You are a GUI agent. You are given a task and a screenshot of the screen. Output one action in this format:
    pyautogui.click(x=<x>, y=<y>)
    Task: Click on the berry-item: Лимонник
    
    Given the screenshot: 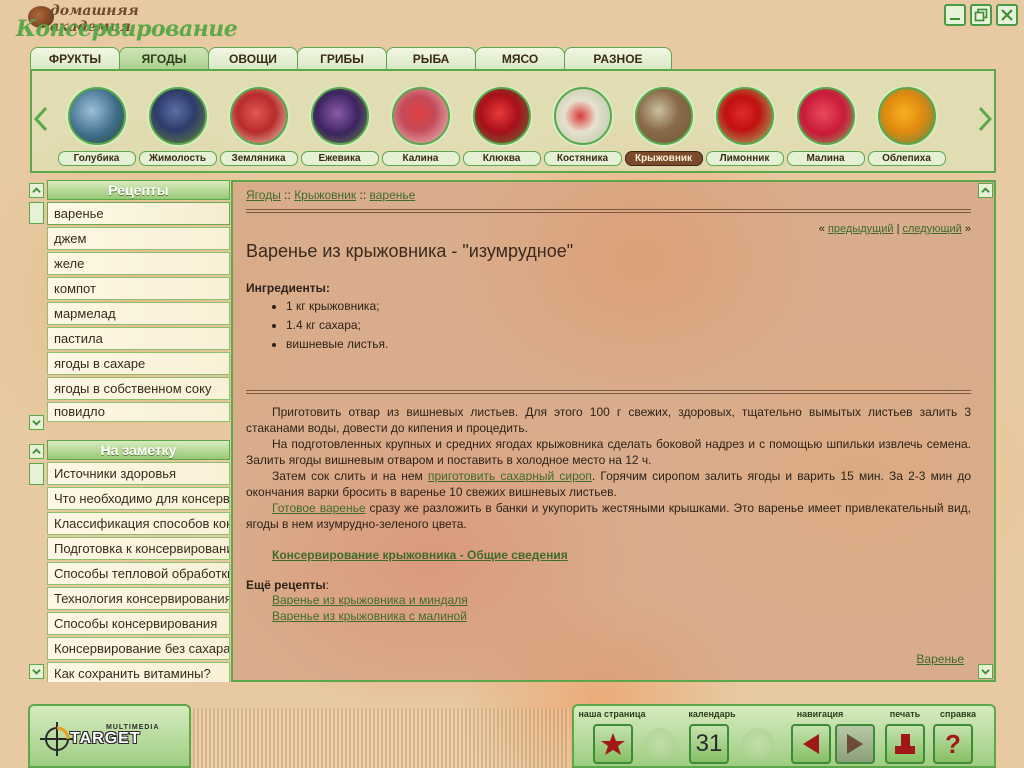 What is the action you would take?
    pyautogui.click(x=744, y=132)
    